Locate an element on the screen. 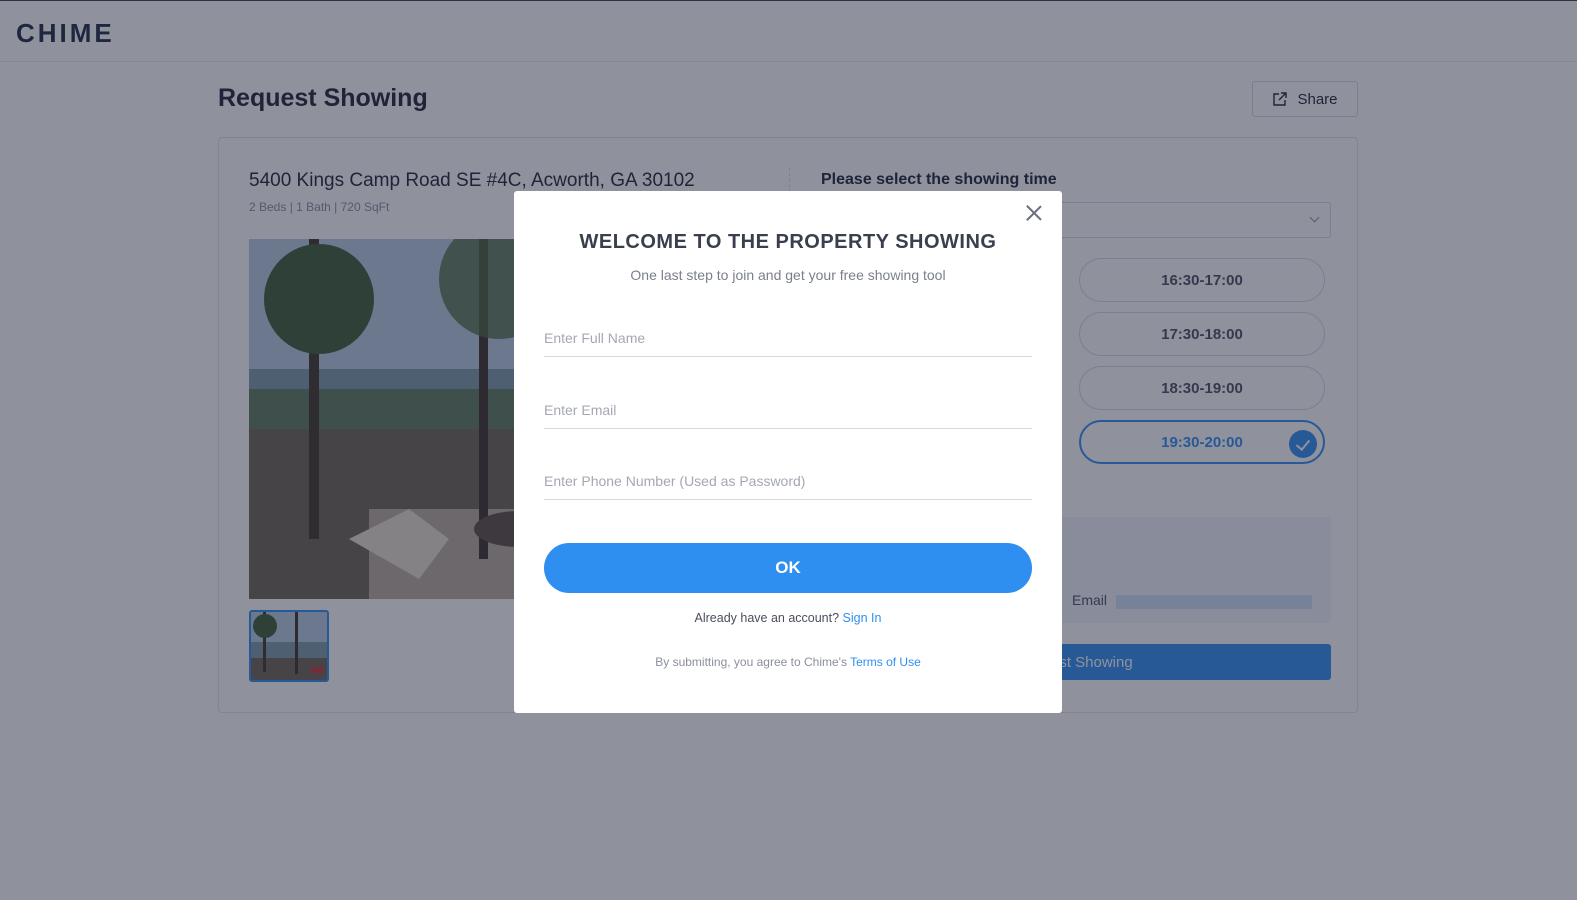  account-prompt: Already have an account? Sign In is located at coordinates (788, 618).